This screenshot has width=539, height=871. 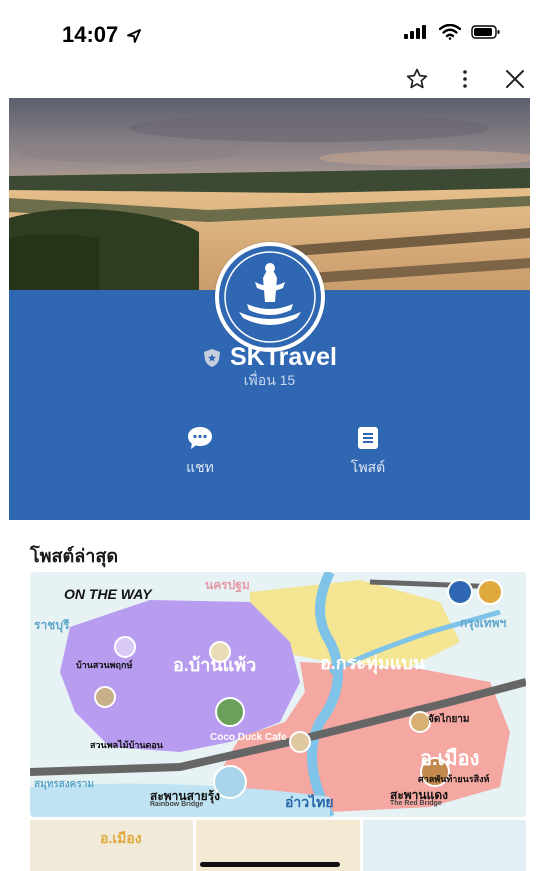 What do you see at coordinates (200, 467) in the screenshot?
I see `chat-label: แชท` at bounding box center [200, 467].